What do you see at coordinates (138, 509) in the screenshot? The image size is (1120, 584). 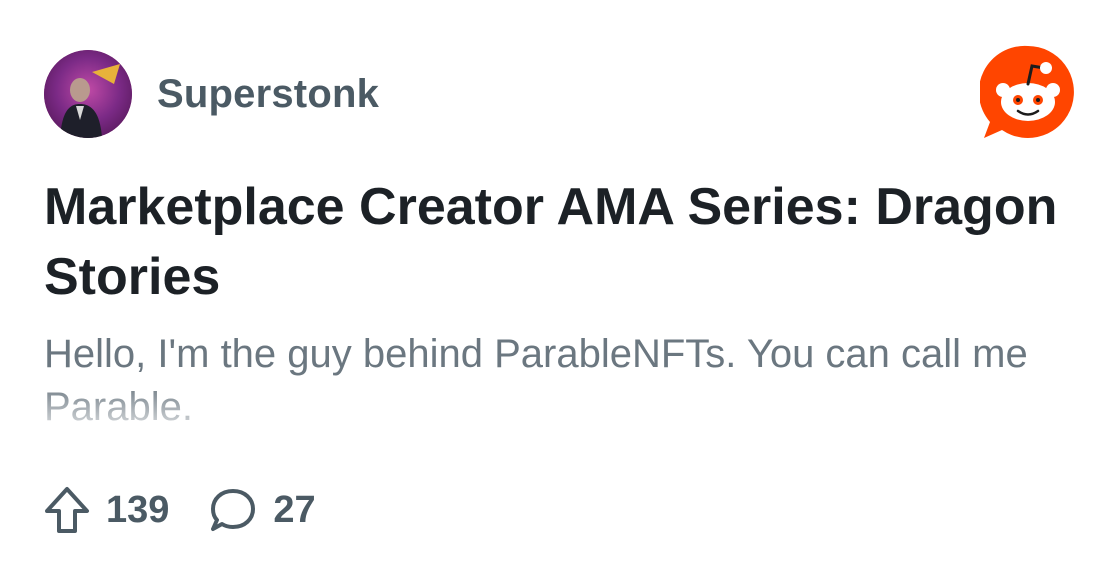 I see `upvote-count: 139` at bounding box center [138, 509].